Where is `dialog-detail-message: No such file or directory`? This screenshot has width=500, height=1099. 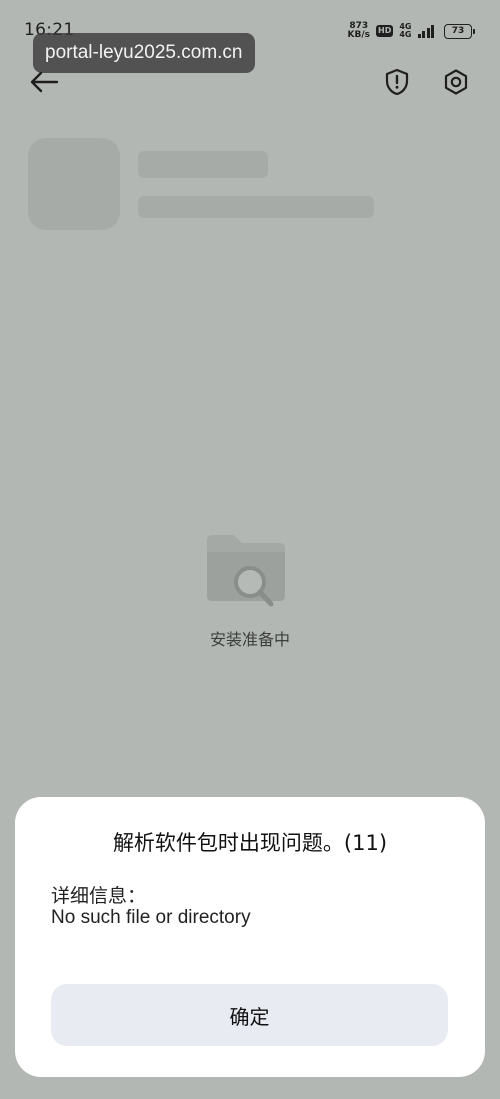
dialog-detail-message: No such file or directory is located at coordinates (151, 917).